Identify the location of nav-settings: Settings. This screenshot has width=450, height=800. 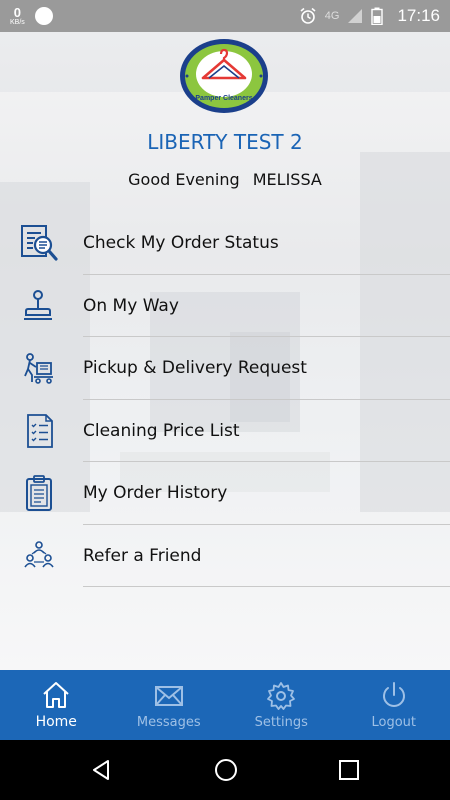
(281, 705).